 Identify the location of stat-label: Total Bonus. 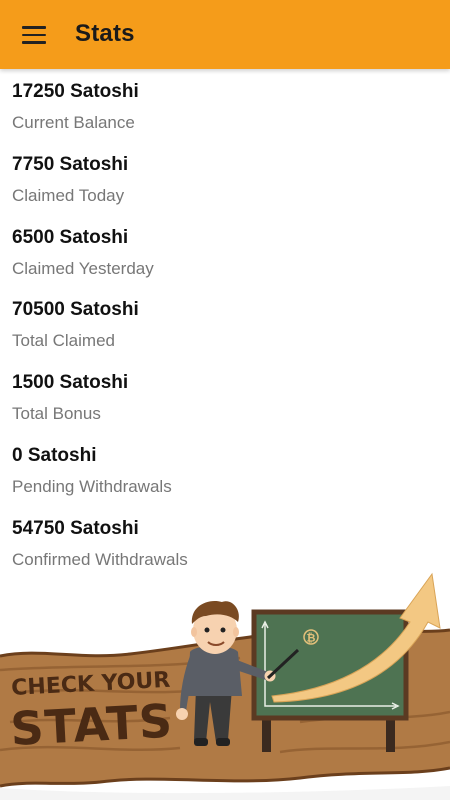
(56, 414).